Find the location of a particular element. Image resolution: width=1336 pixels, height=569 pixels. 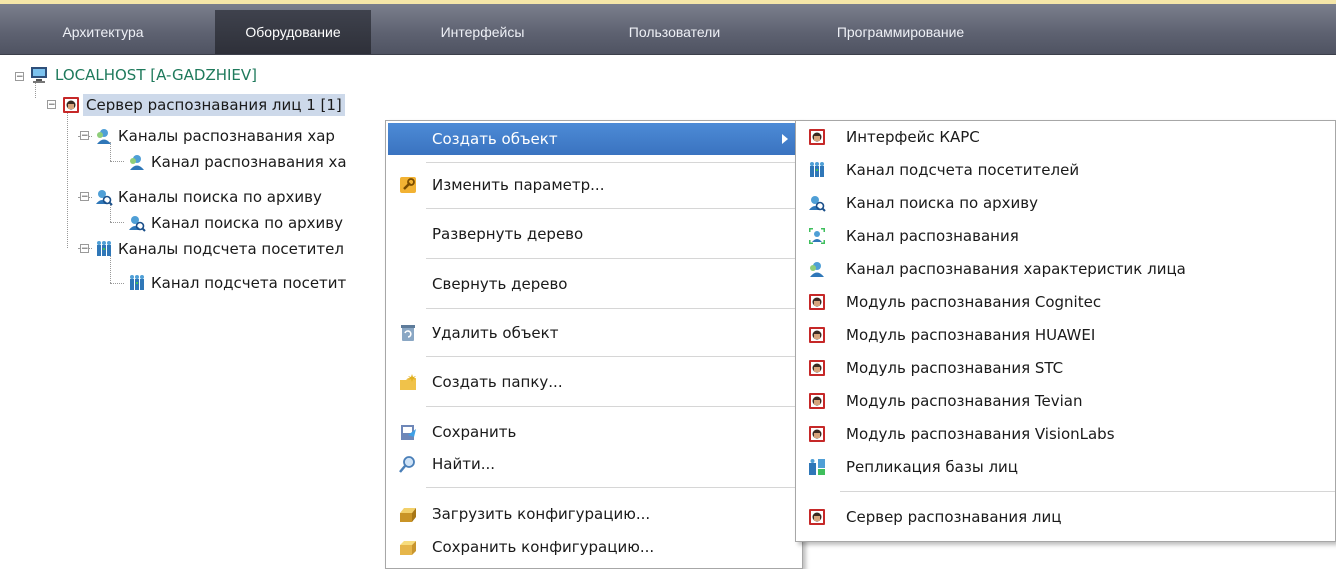

tree-node-label: Каналы подсчета посетител is located at coordinates (231, 249).